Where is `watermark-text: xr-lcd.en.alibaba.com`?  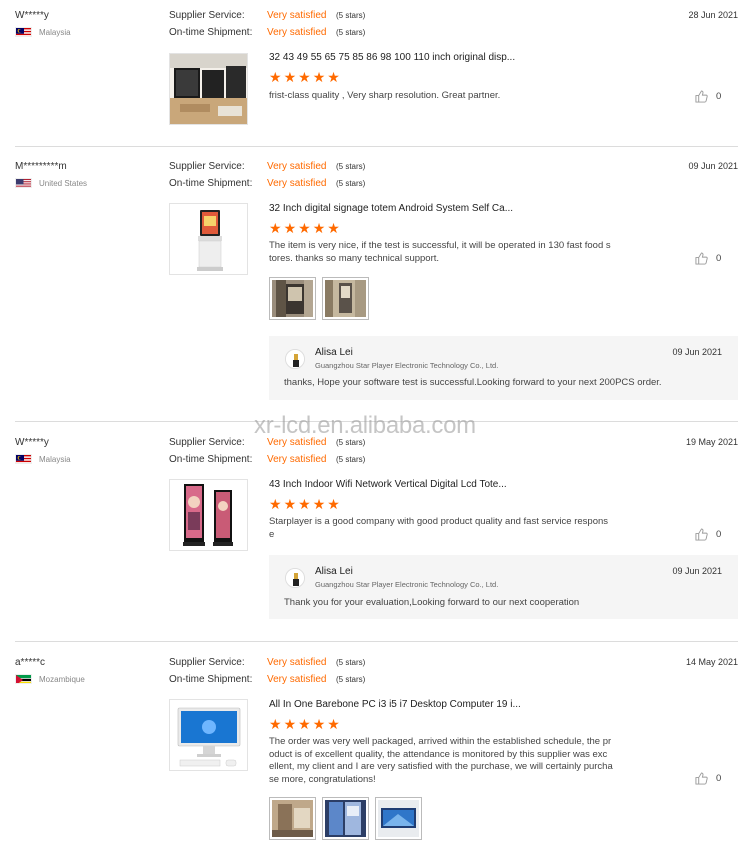 watermark-text: xr-lcd.en.alibaba.com is located at coordinates (365, 425).